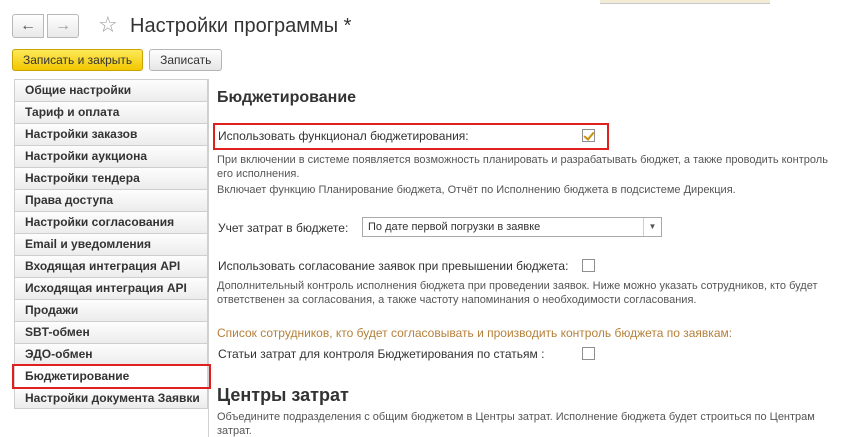 The width and height of the screenshot is (842, 437). I want to click on arrow-right-icon: →, so click(63, 25).